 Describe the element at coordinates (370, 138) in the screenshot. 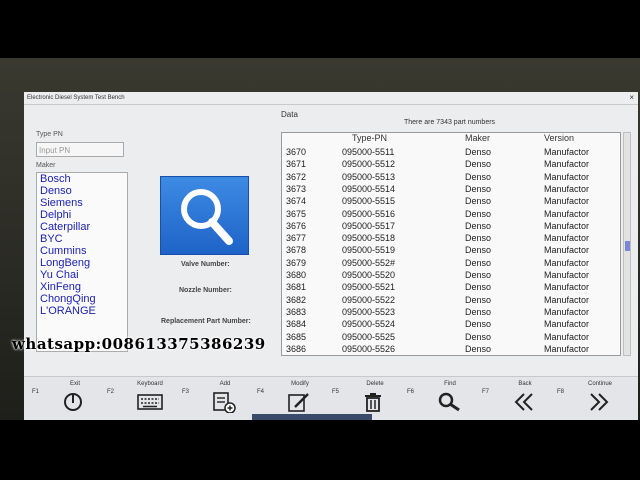

I see `column-header-type-pn: Type-PN` at that location.